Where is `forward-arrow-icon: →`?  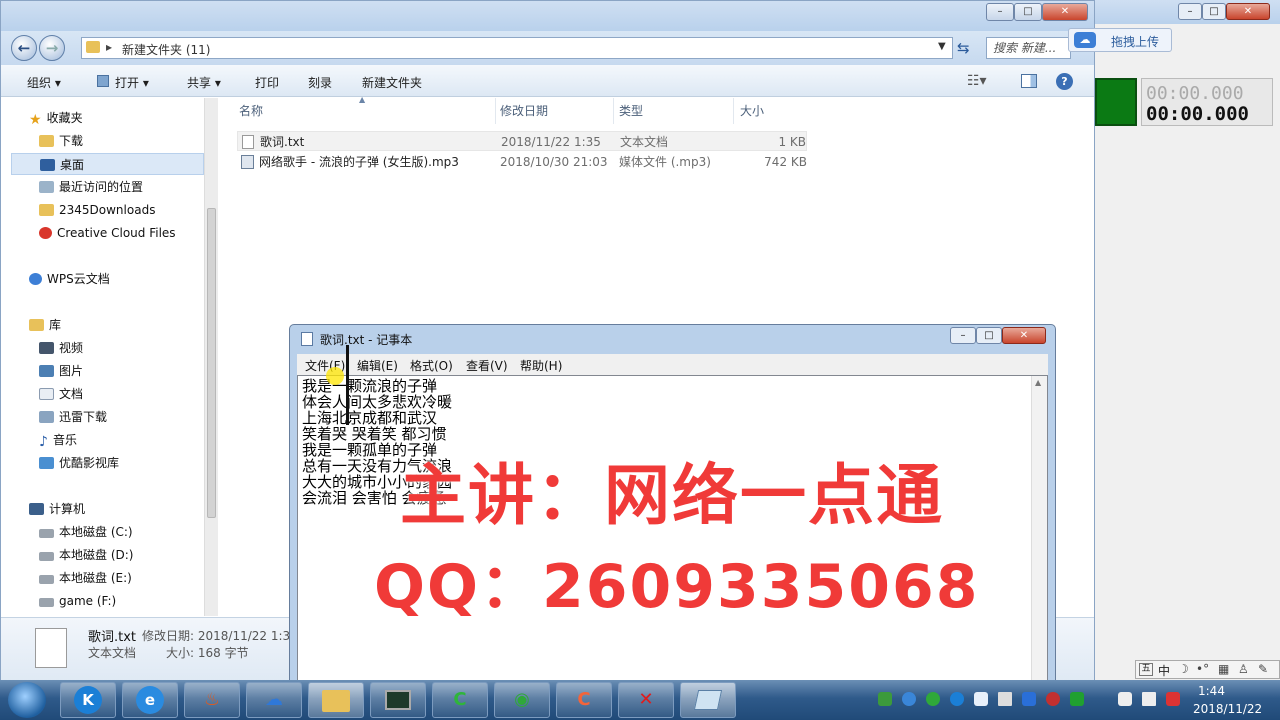 forward-arrow-icon: → is located at coordinates (52, 48).